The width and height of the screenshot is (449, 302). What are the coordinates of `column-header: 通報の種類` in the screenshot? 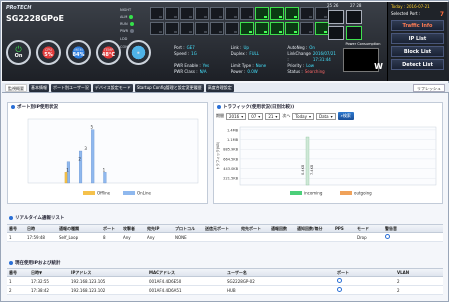 It's located at (79, 229).